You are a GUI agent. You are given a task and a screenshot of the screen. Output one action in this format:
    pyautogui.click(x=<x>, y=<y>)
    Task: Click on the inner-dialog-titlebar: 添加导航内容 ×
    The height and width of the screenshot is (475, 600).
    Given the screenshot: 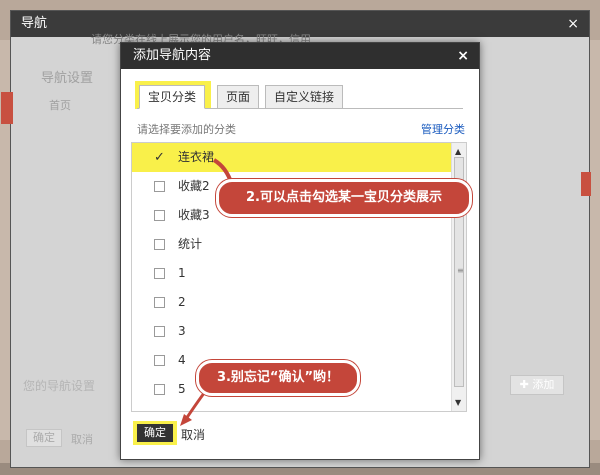 What is the action you would take?
    pyautogui.click(x=300, y=56)
    